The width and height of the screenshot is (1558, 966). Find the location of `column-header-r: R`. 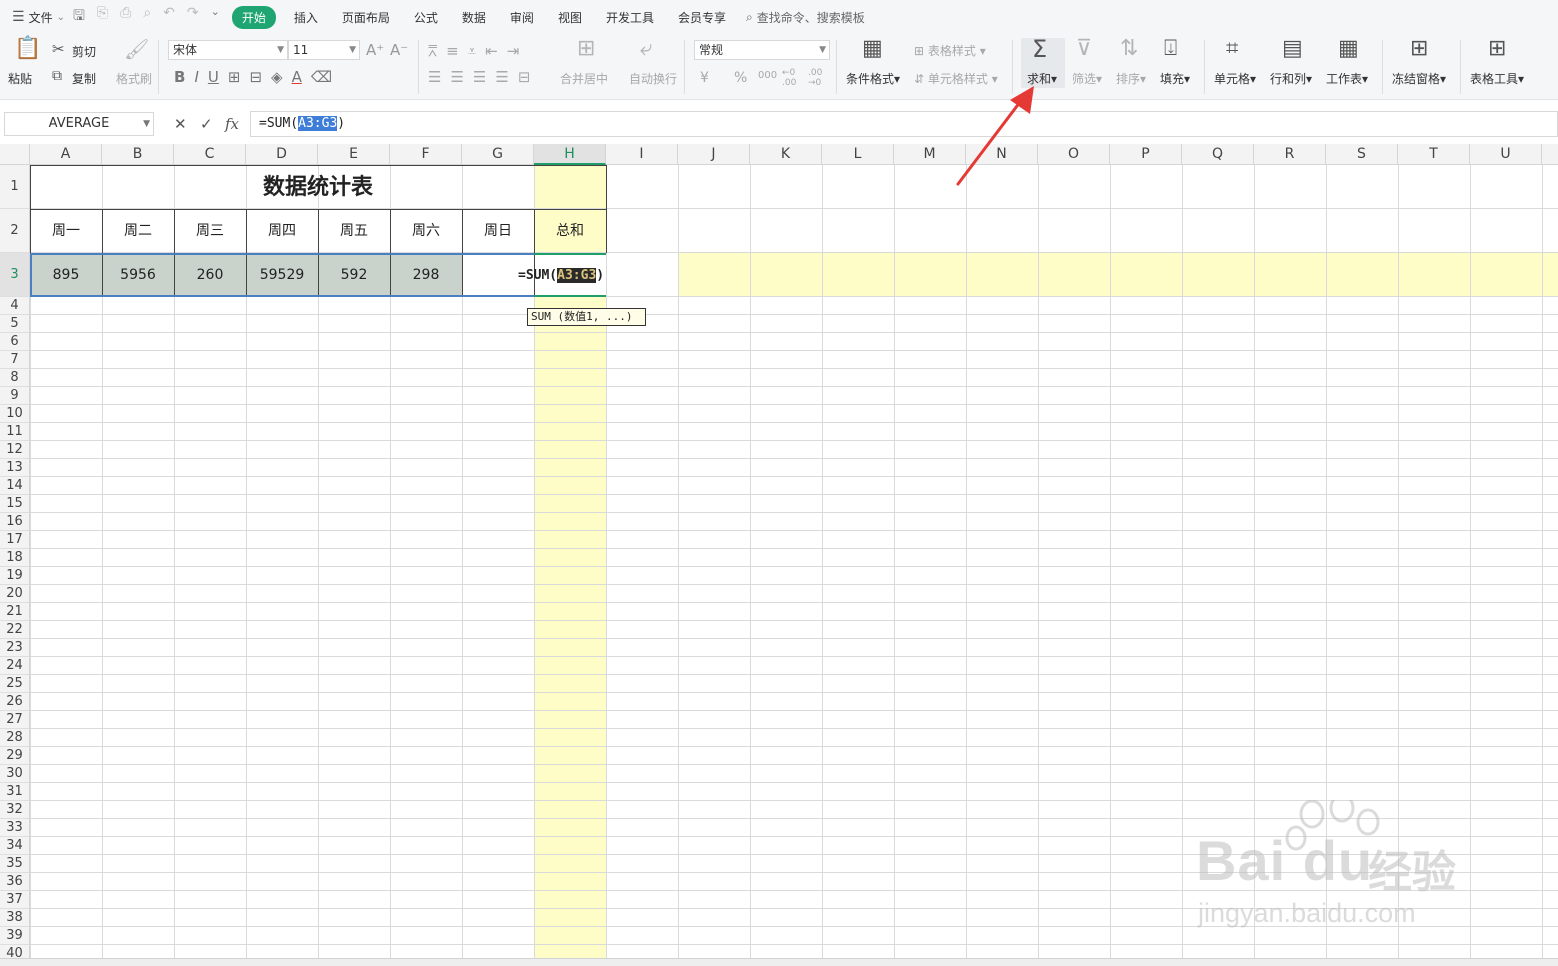

column-header-r: R is located at coordinates (1290, 154).